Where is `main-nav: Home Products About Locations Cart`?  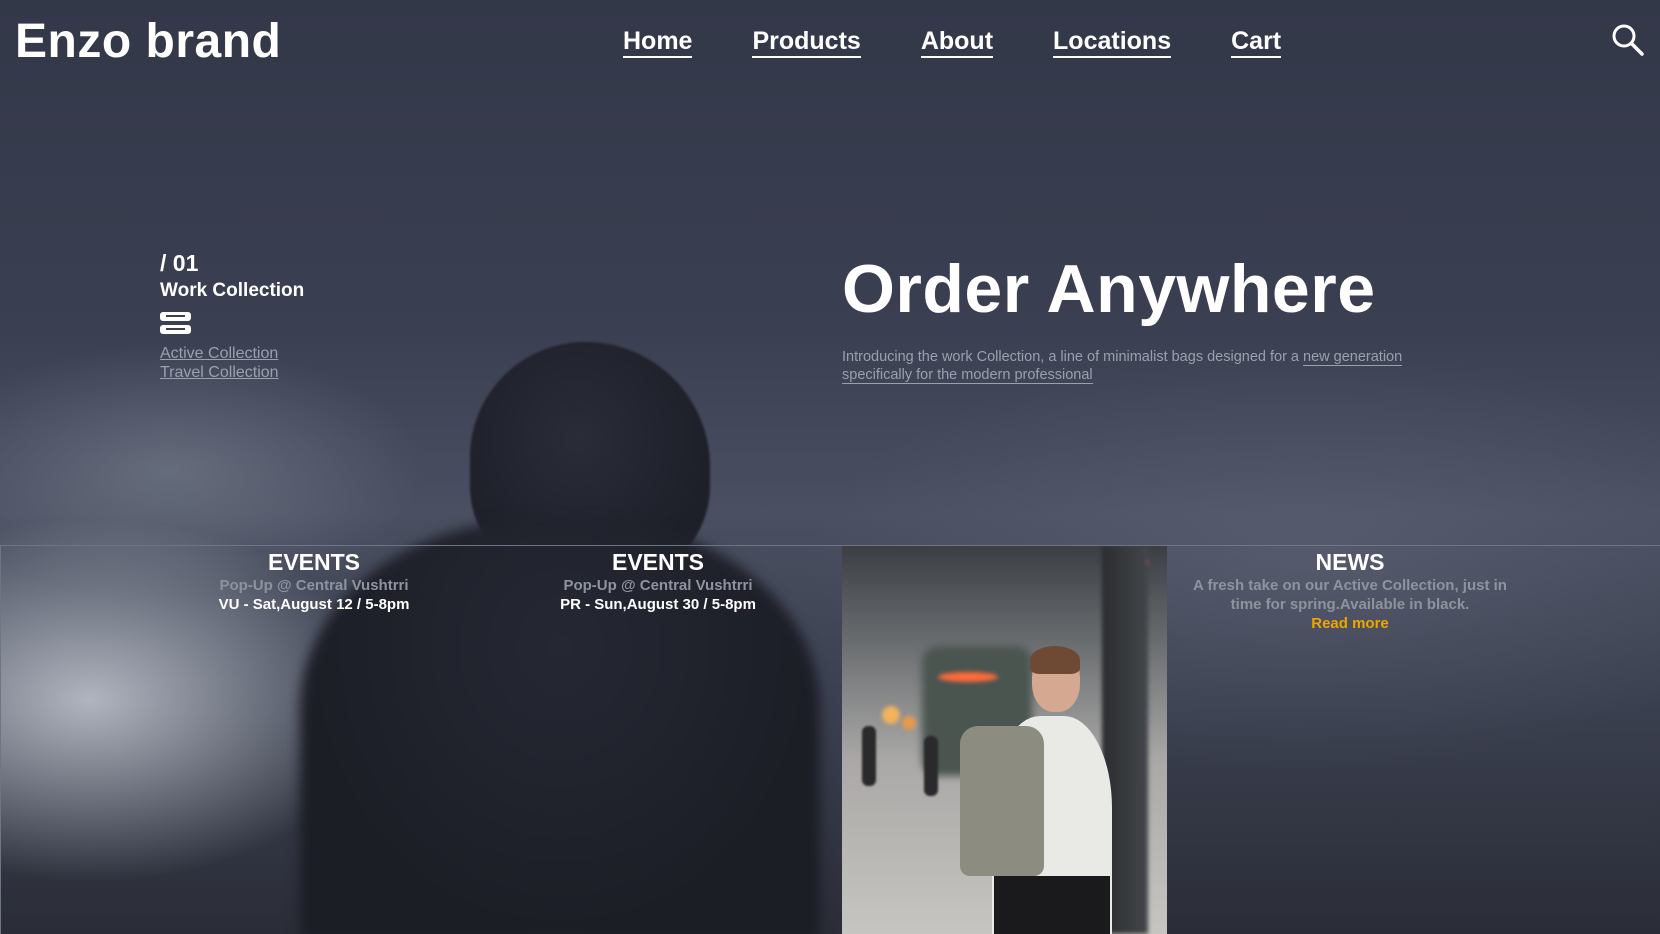
main-nav: Home Products About Locations Cart is located at coordinates (952, 42).